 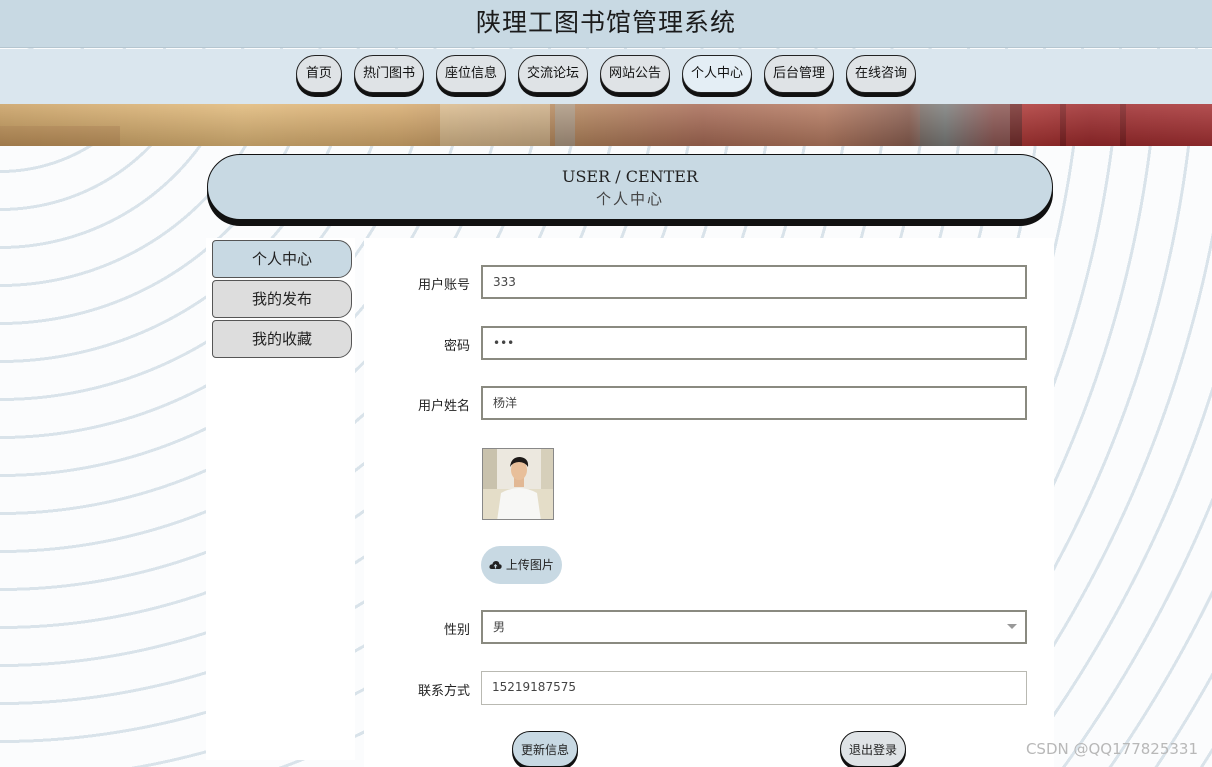 I want to click on name-input: 杨洋, so click(x=754, y=403).